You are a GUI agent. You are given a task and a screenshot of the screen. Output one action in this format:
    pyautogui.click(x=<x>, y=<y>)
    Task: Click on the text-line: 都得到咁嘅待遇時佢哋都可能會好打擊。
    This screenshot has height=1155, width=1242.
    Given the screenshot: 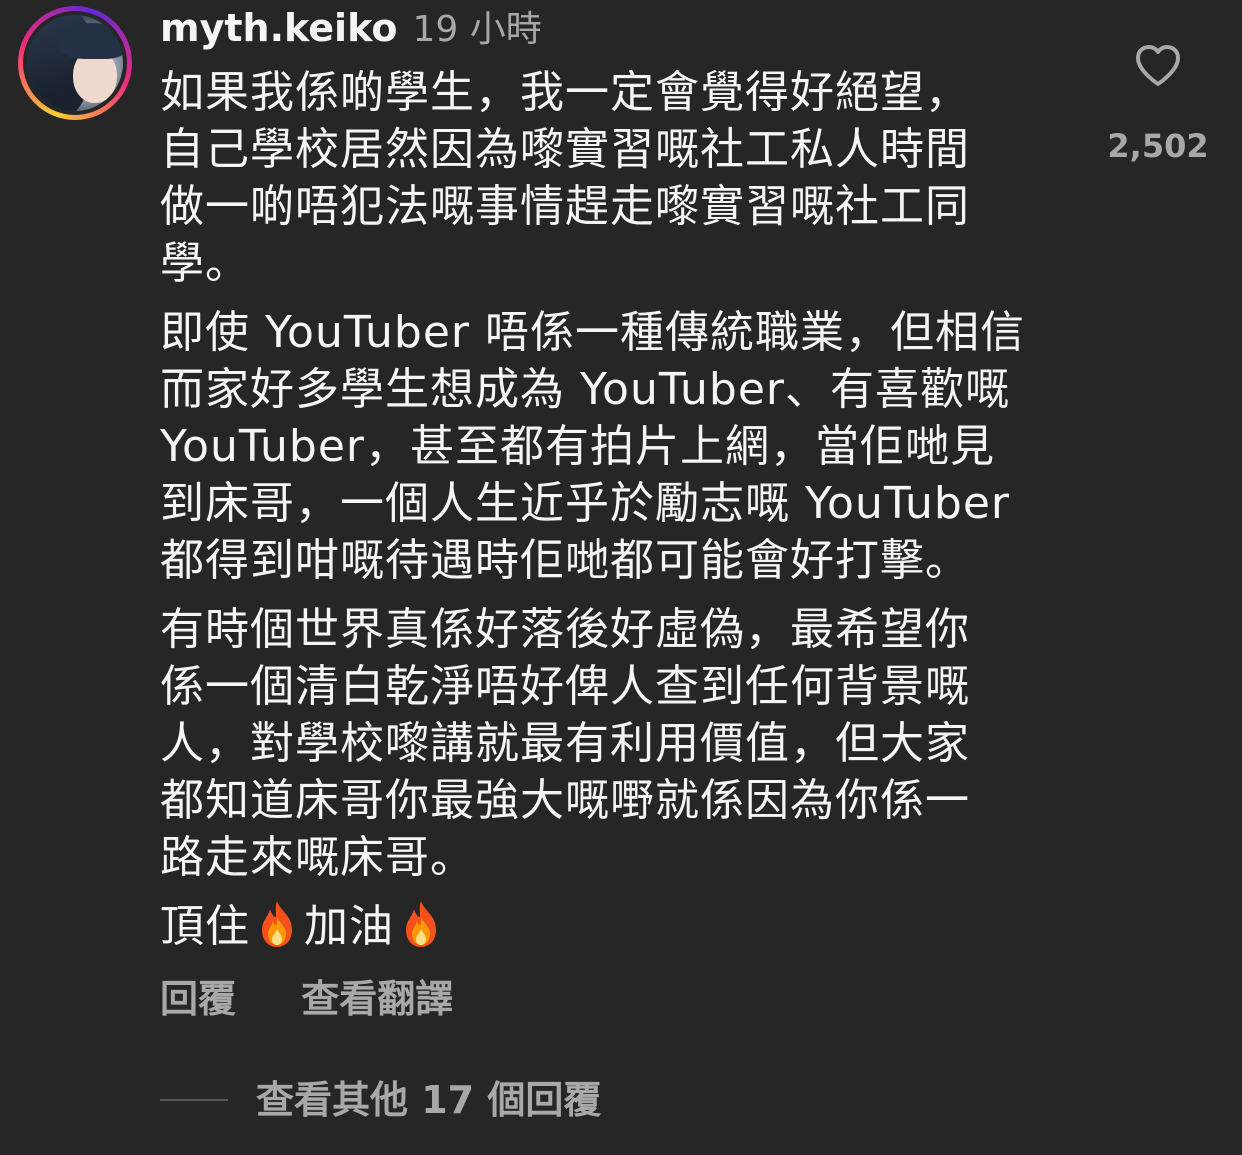 What is the action you would take?
    pyautogui.click(x=565, y=560)
    